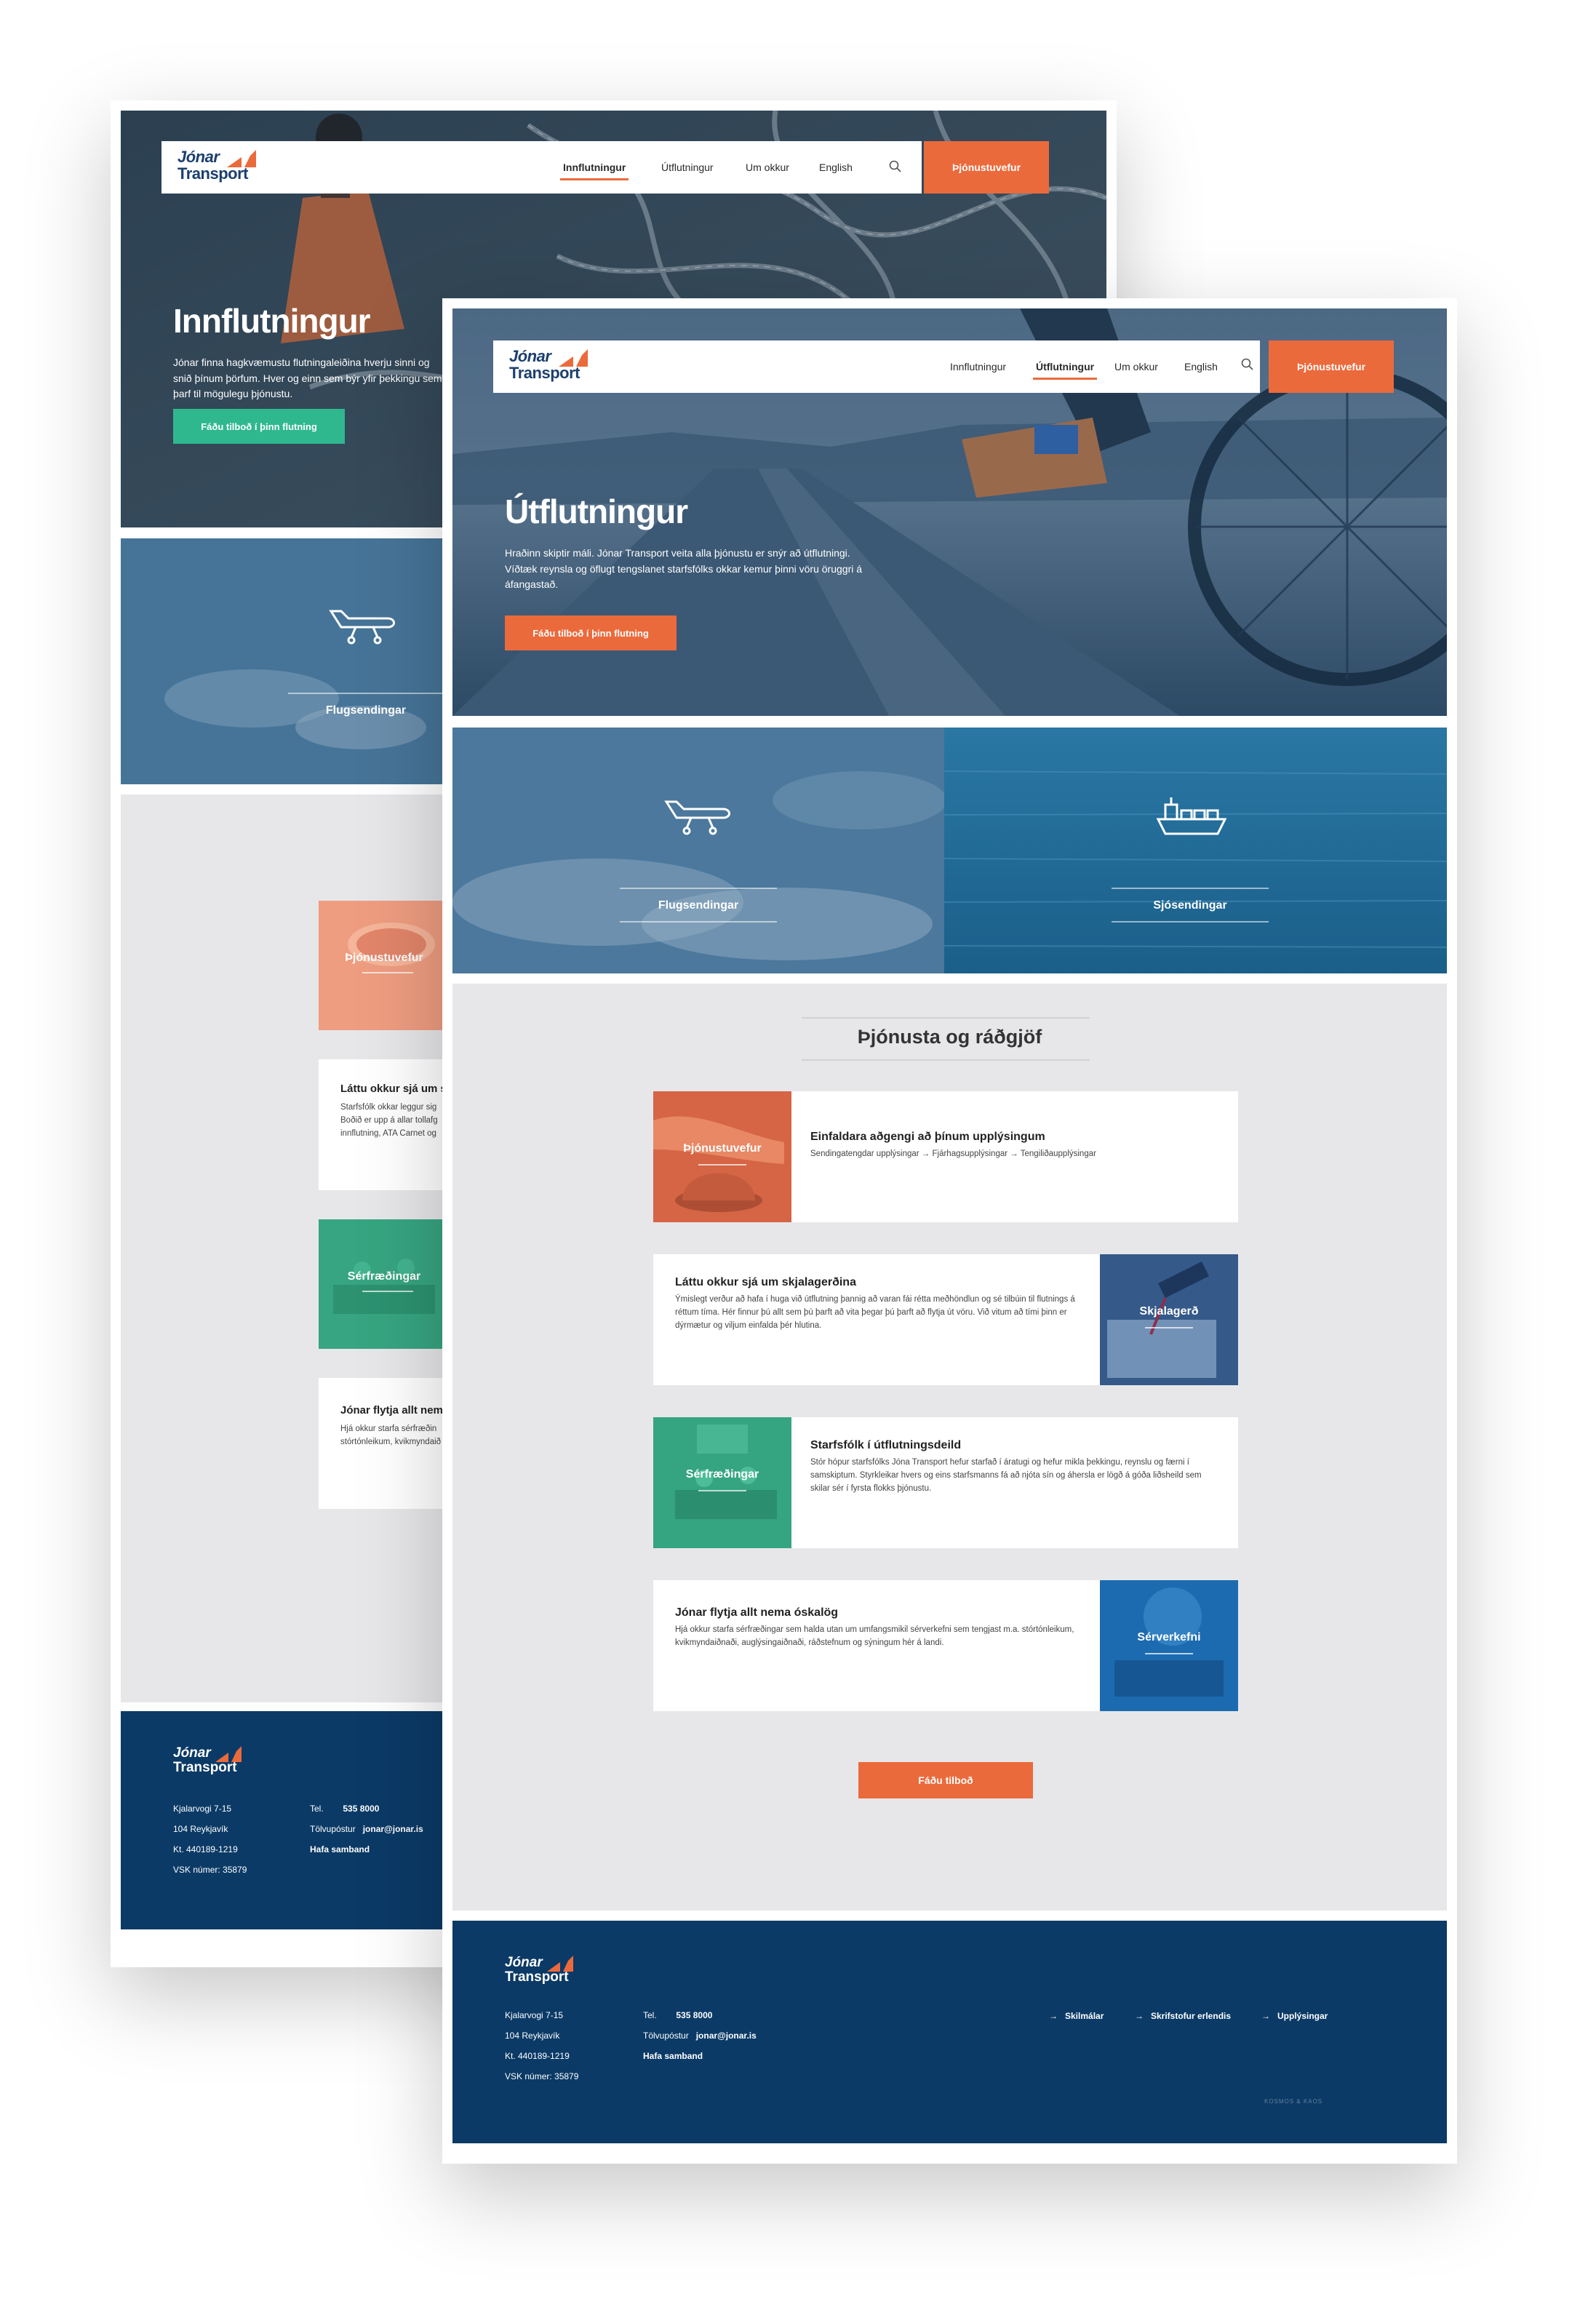 The height and width of the screenshot is (2323, 1596). What do you see at coordinates (1136, 366) in the screenshot?
I see `front-nav-um-okkur: Um okkur` at bounding box center [1136, 366].